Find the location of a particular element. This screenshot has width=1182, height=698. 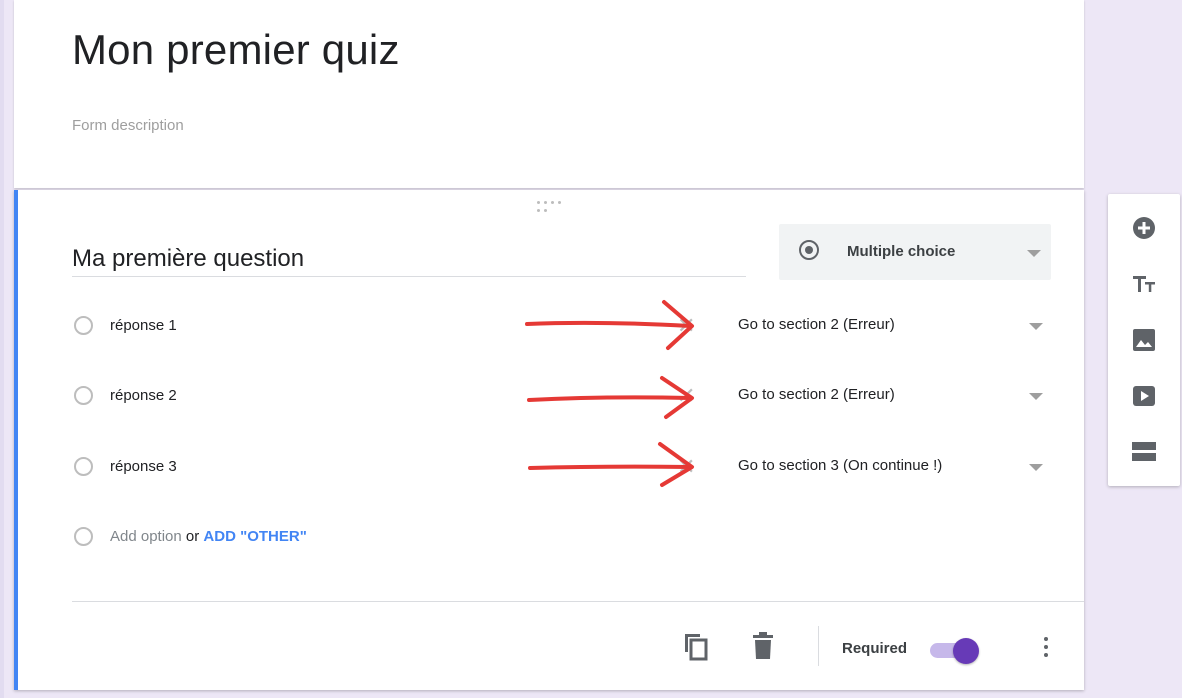

page-left-strip is located at coordinates (2, 349).